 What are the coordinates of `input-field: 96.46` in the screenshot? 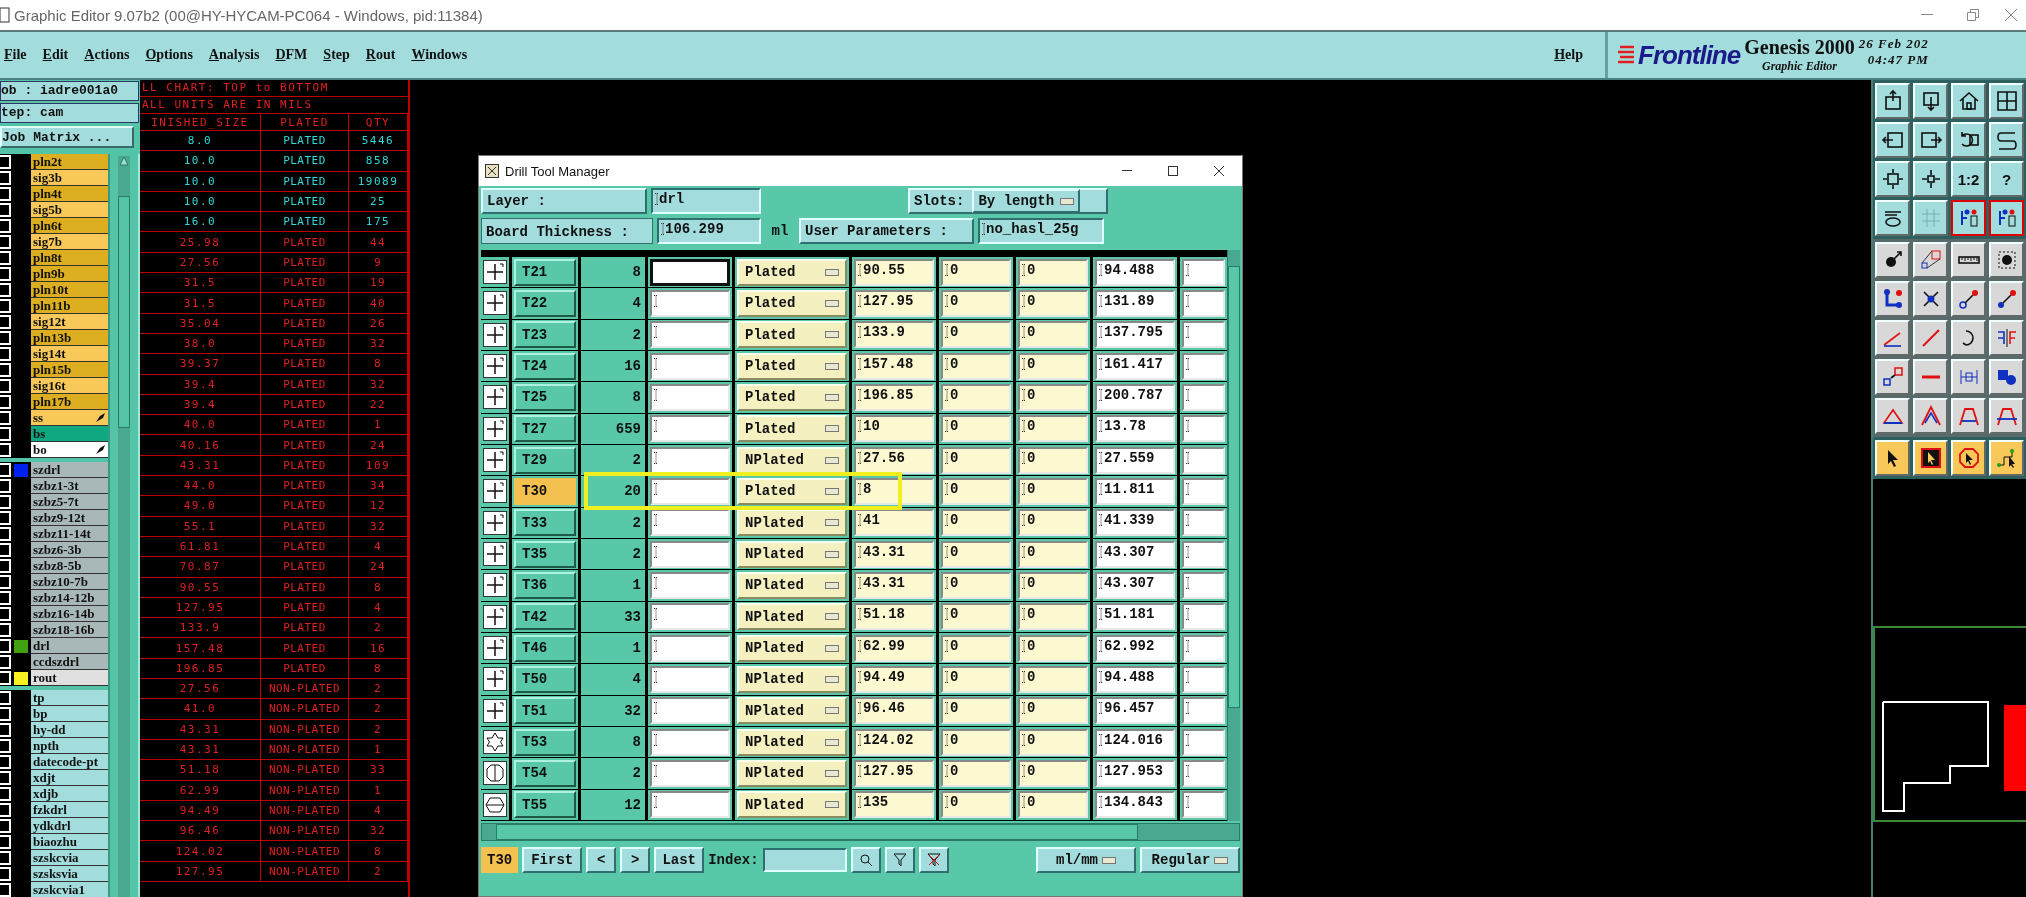 It's located at (894, 711).